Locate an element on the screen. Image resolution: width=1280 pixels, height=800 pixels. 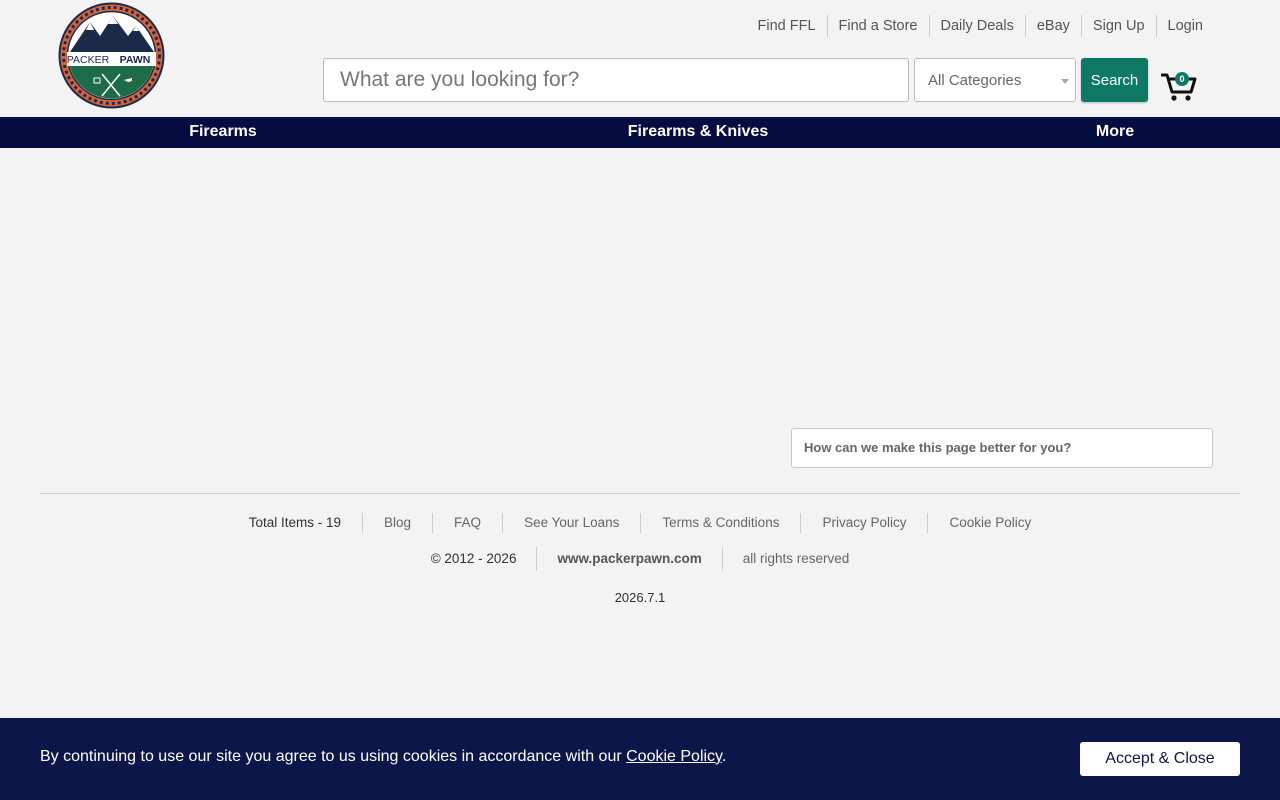
main-nav: Firearms Firearms & Knives More is located at coordinates (640, 132).